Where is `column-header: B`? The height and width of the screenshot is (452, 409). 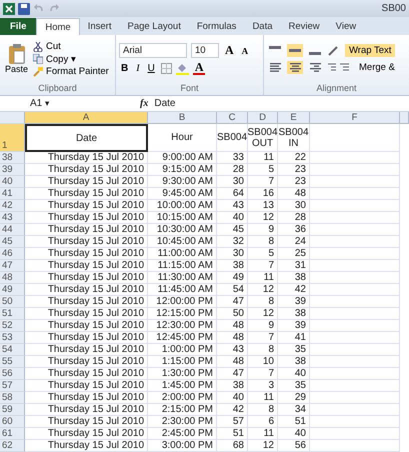 column-header: B is located at coordinates (182, 118).